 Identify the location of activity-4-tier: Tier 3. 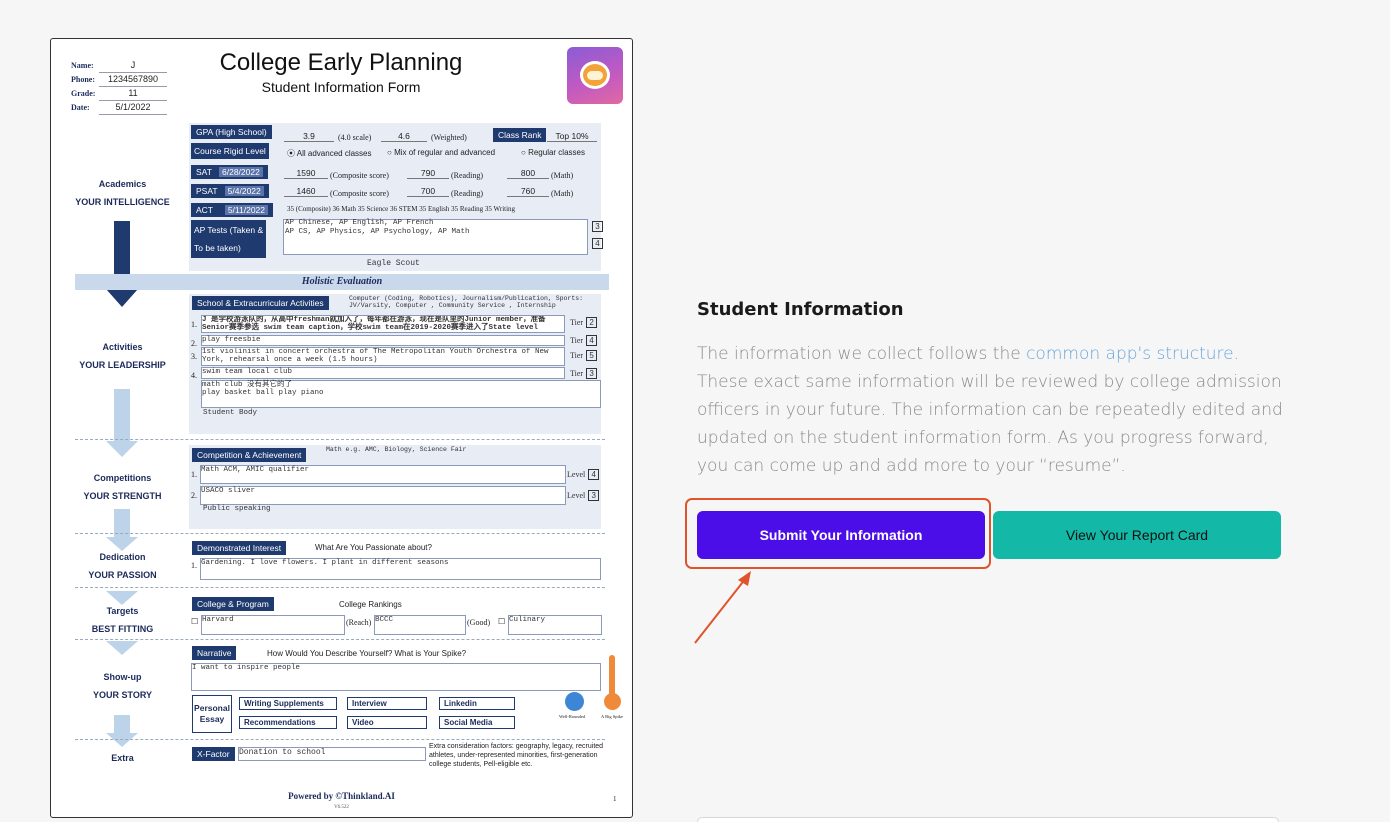
(584, 373).